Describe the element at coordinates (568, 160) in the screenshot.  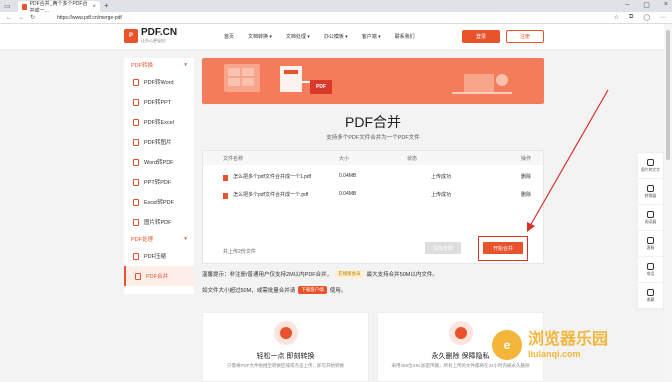
I see `annotation-arrow` at that location.